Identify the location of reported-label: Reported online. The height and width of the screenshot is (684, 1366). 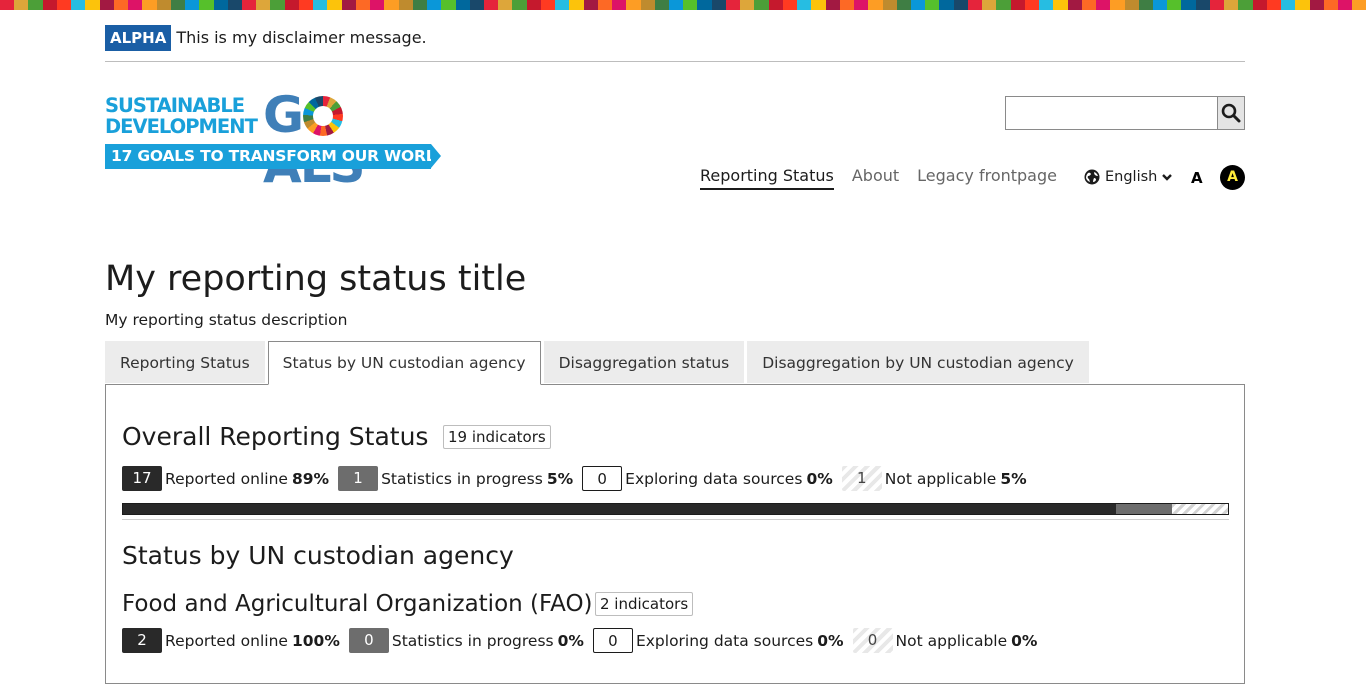
(226, 478).